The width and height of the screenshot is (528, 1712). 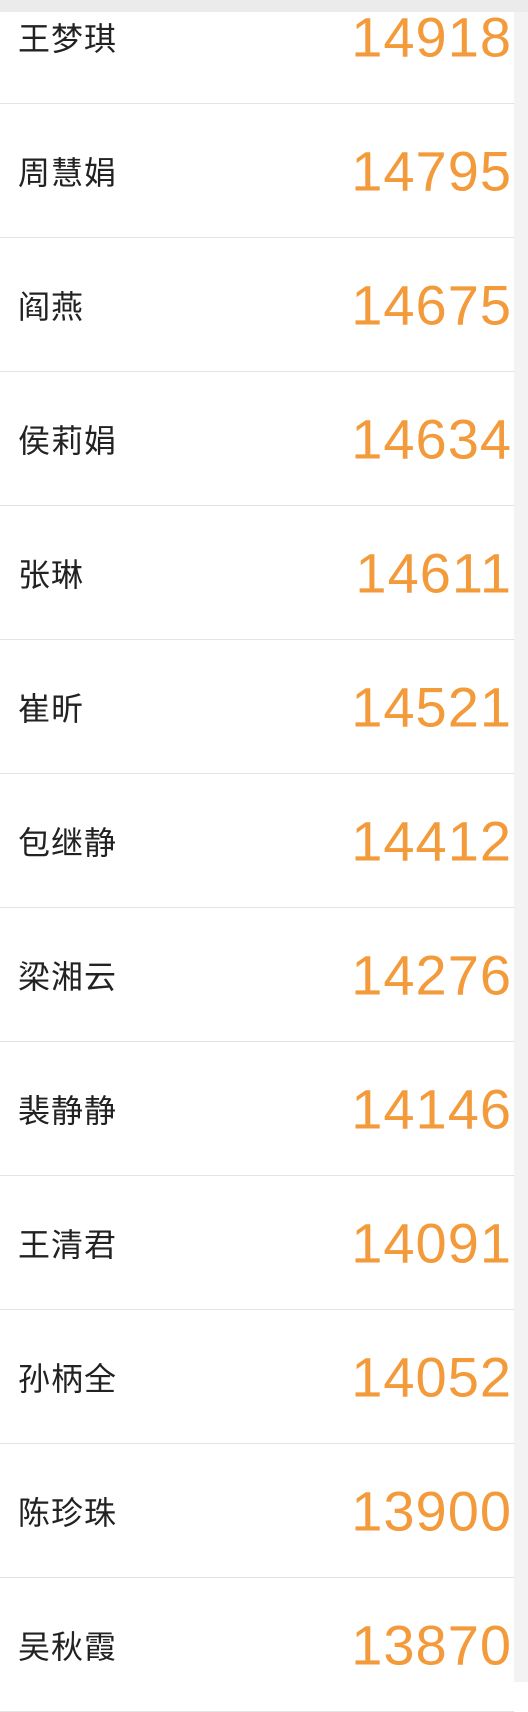 I want to click on list-item: 周慧娟 14795, so click(x=257, y=171).